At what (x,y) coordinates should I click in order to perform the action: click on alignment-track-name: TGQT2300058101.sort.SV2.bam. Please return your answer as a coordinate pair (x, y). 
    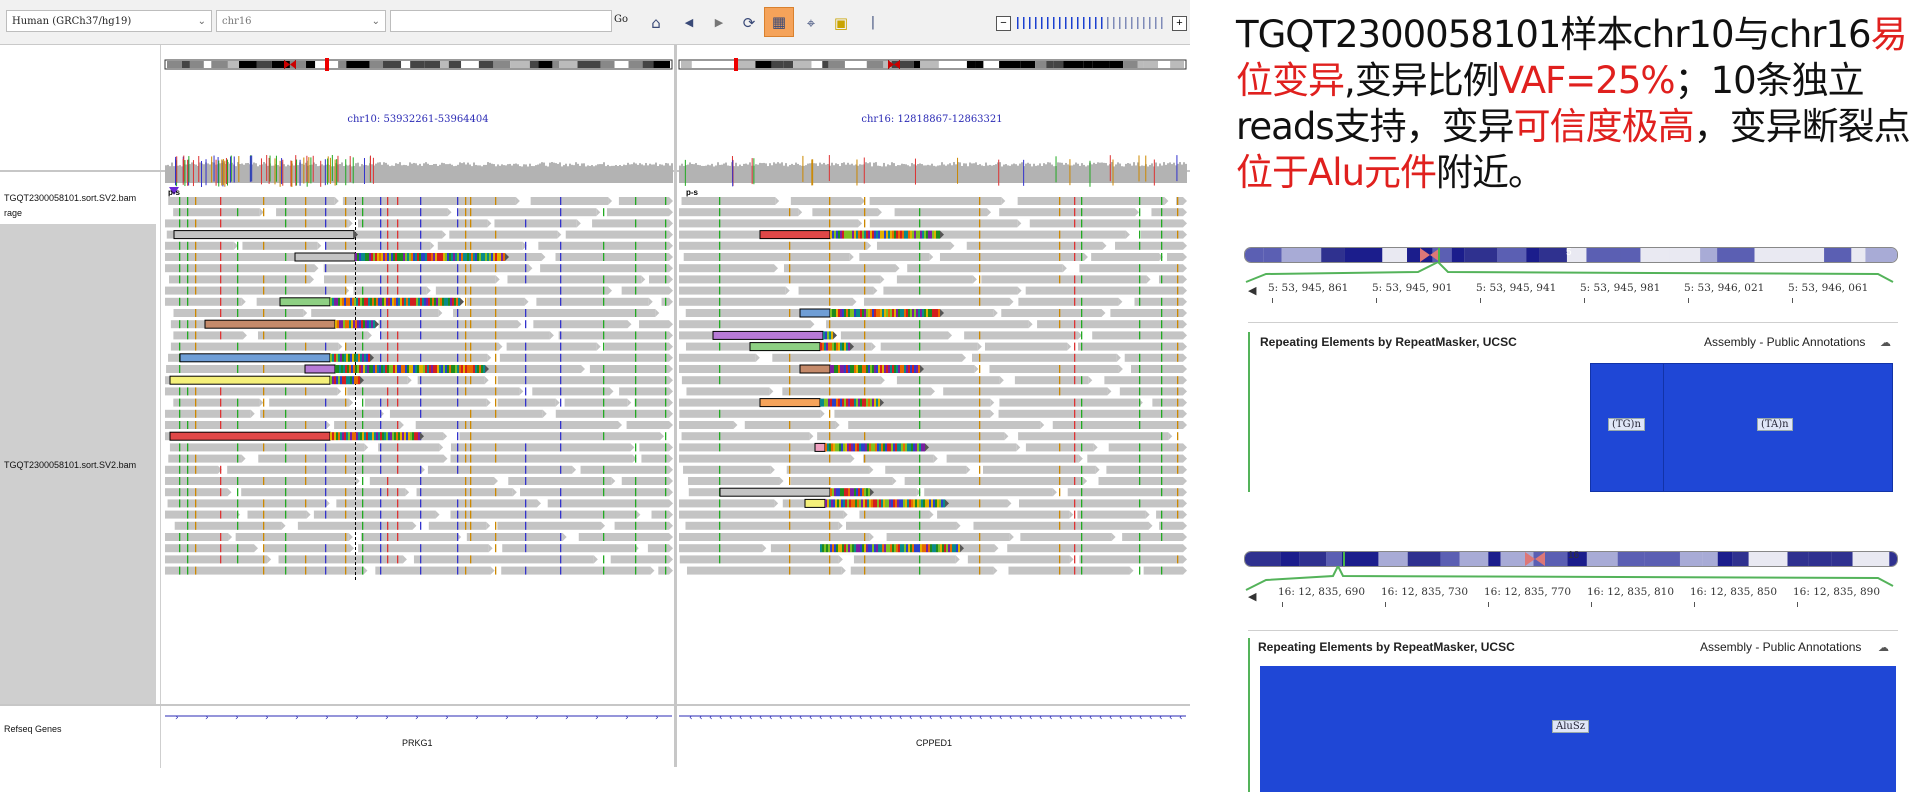
    Looking at the image, I should click on (70, 465).